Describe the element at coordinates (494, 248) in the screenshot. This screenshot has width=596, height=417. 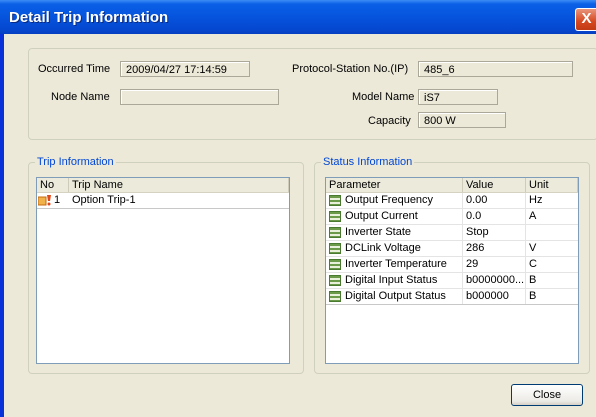
I see `value-cell: 286` at that location.